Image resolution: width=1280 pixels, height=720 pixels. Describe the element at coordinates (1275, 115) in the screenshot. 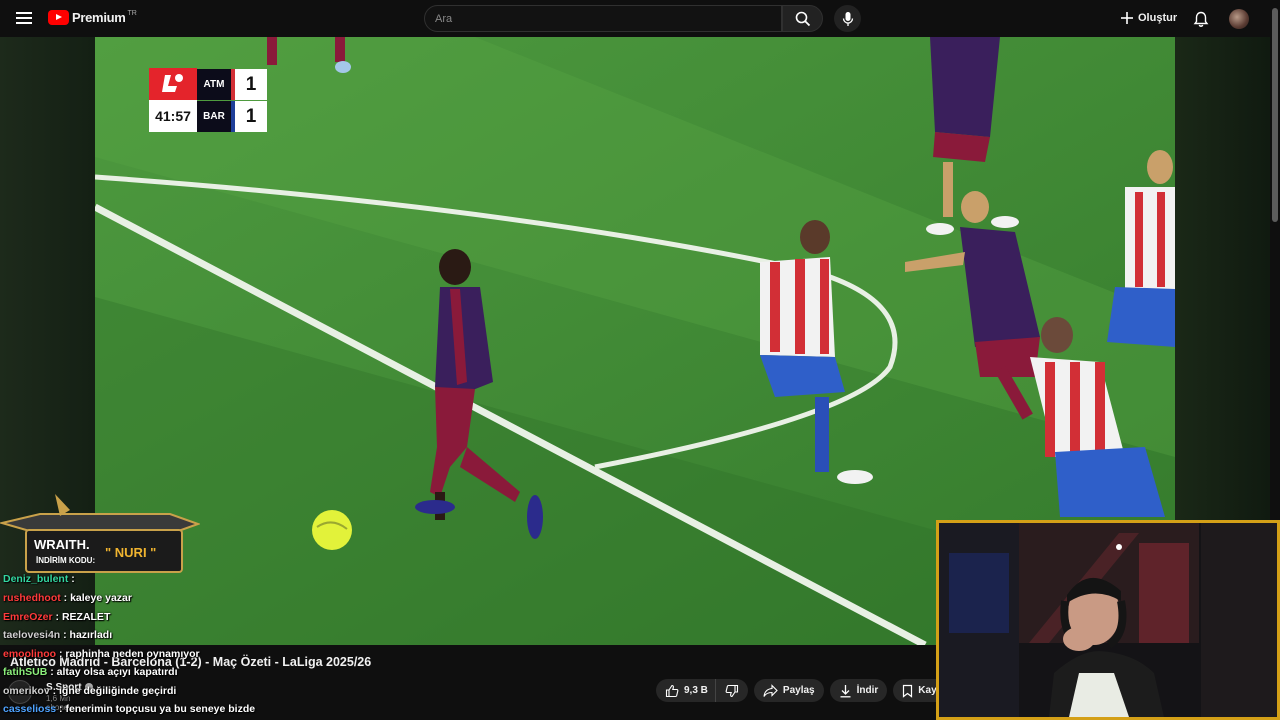

I see `scrollbar-thumb` at that location.